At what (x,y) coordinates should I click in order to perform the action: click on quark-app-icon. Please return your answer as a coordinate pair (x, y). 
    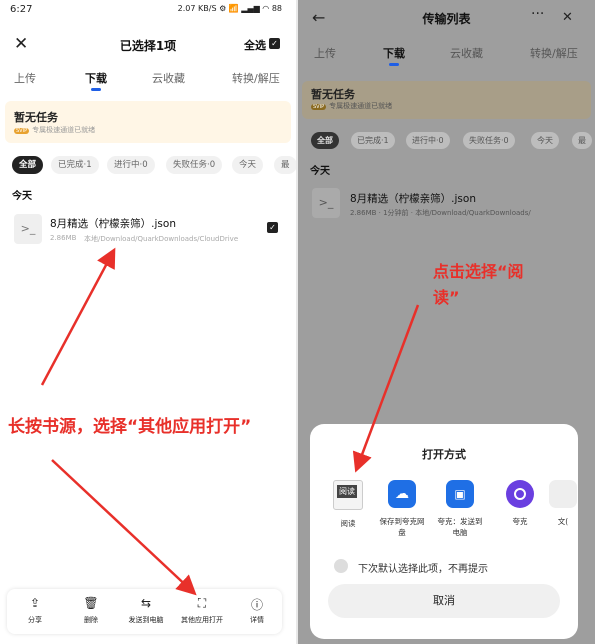
    Looking at the image, I should click on (520, 494).